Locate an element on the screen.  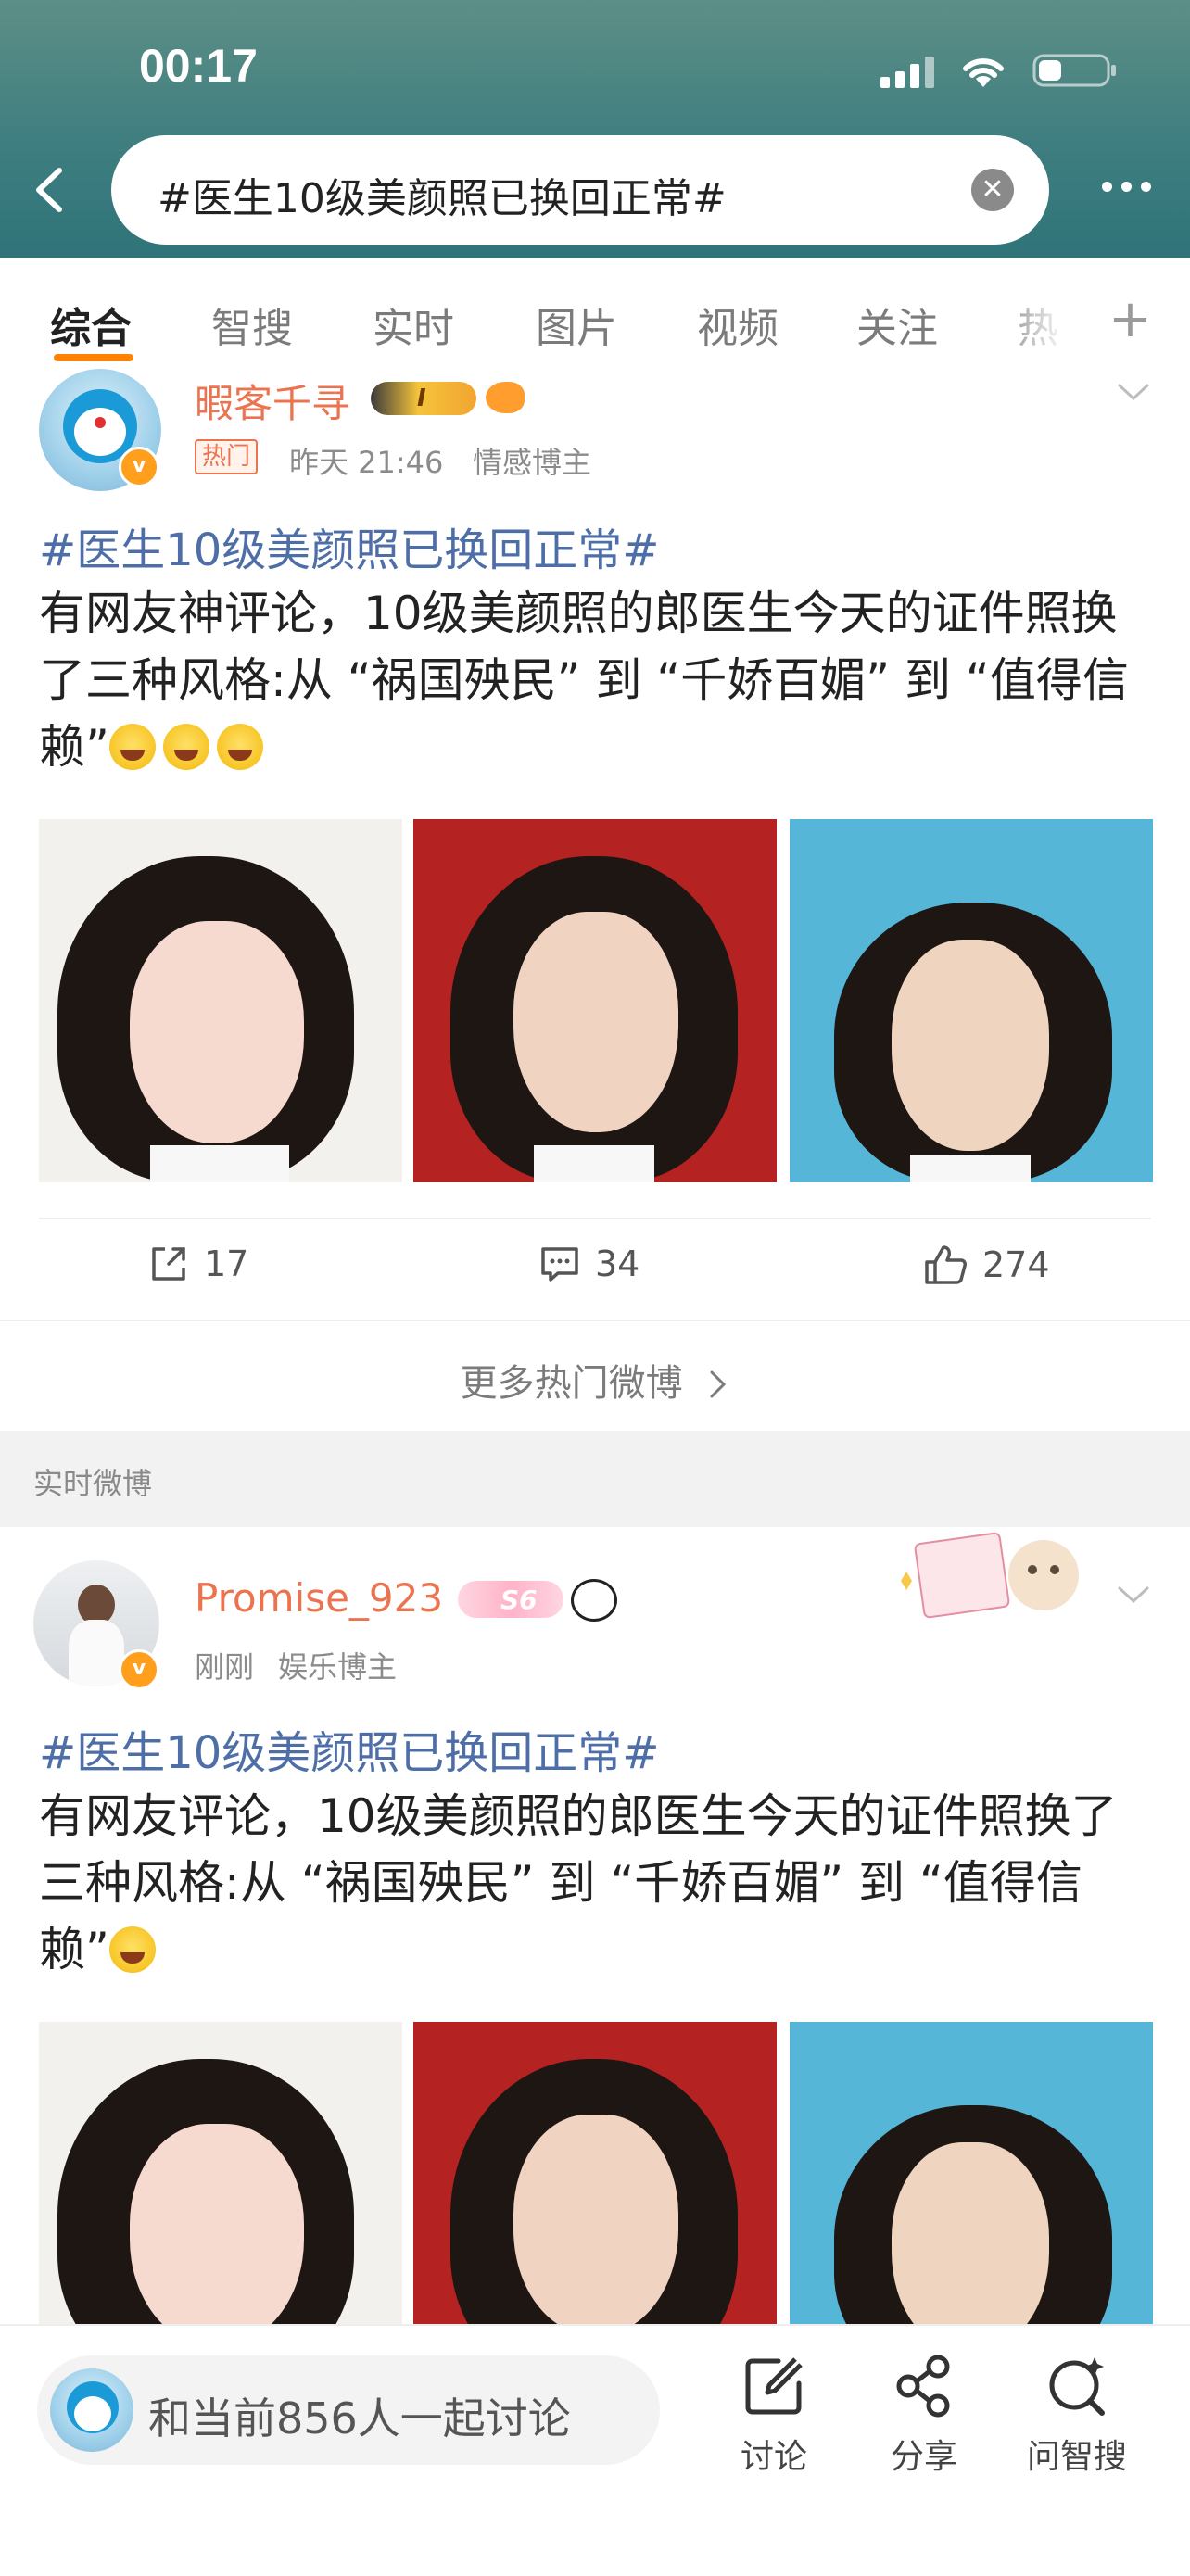
section-label: 实时微博 is located at coordinates (93, 1483).